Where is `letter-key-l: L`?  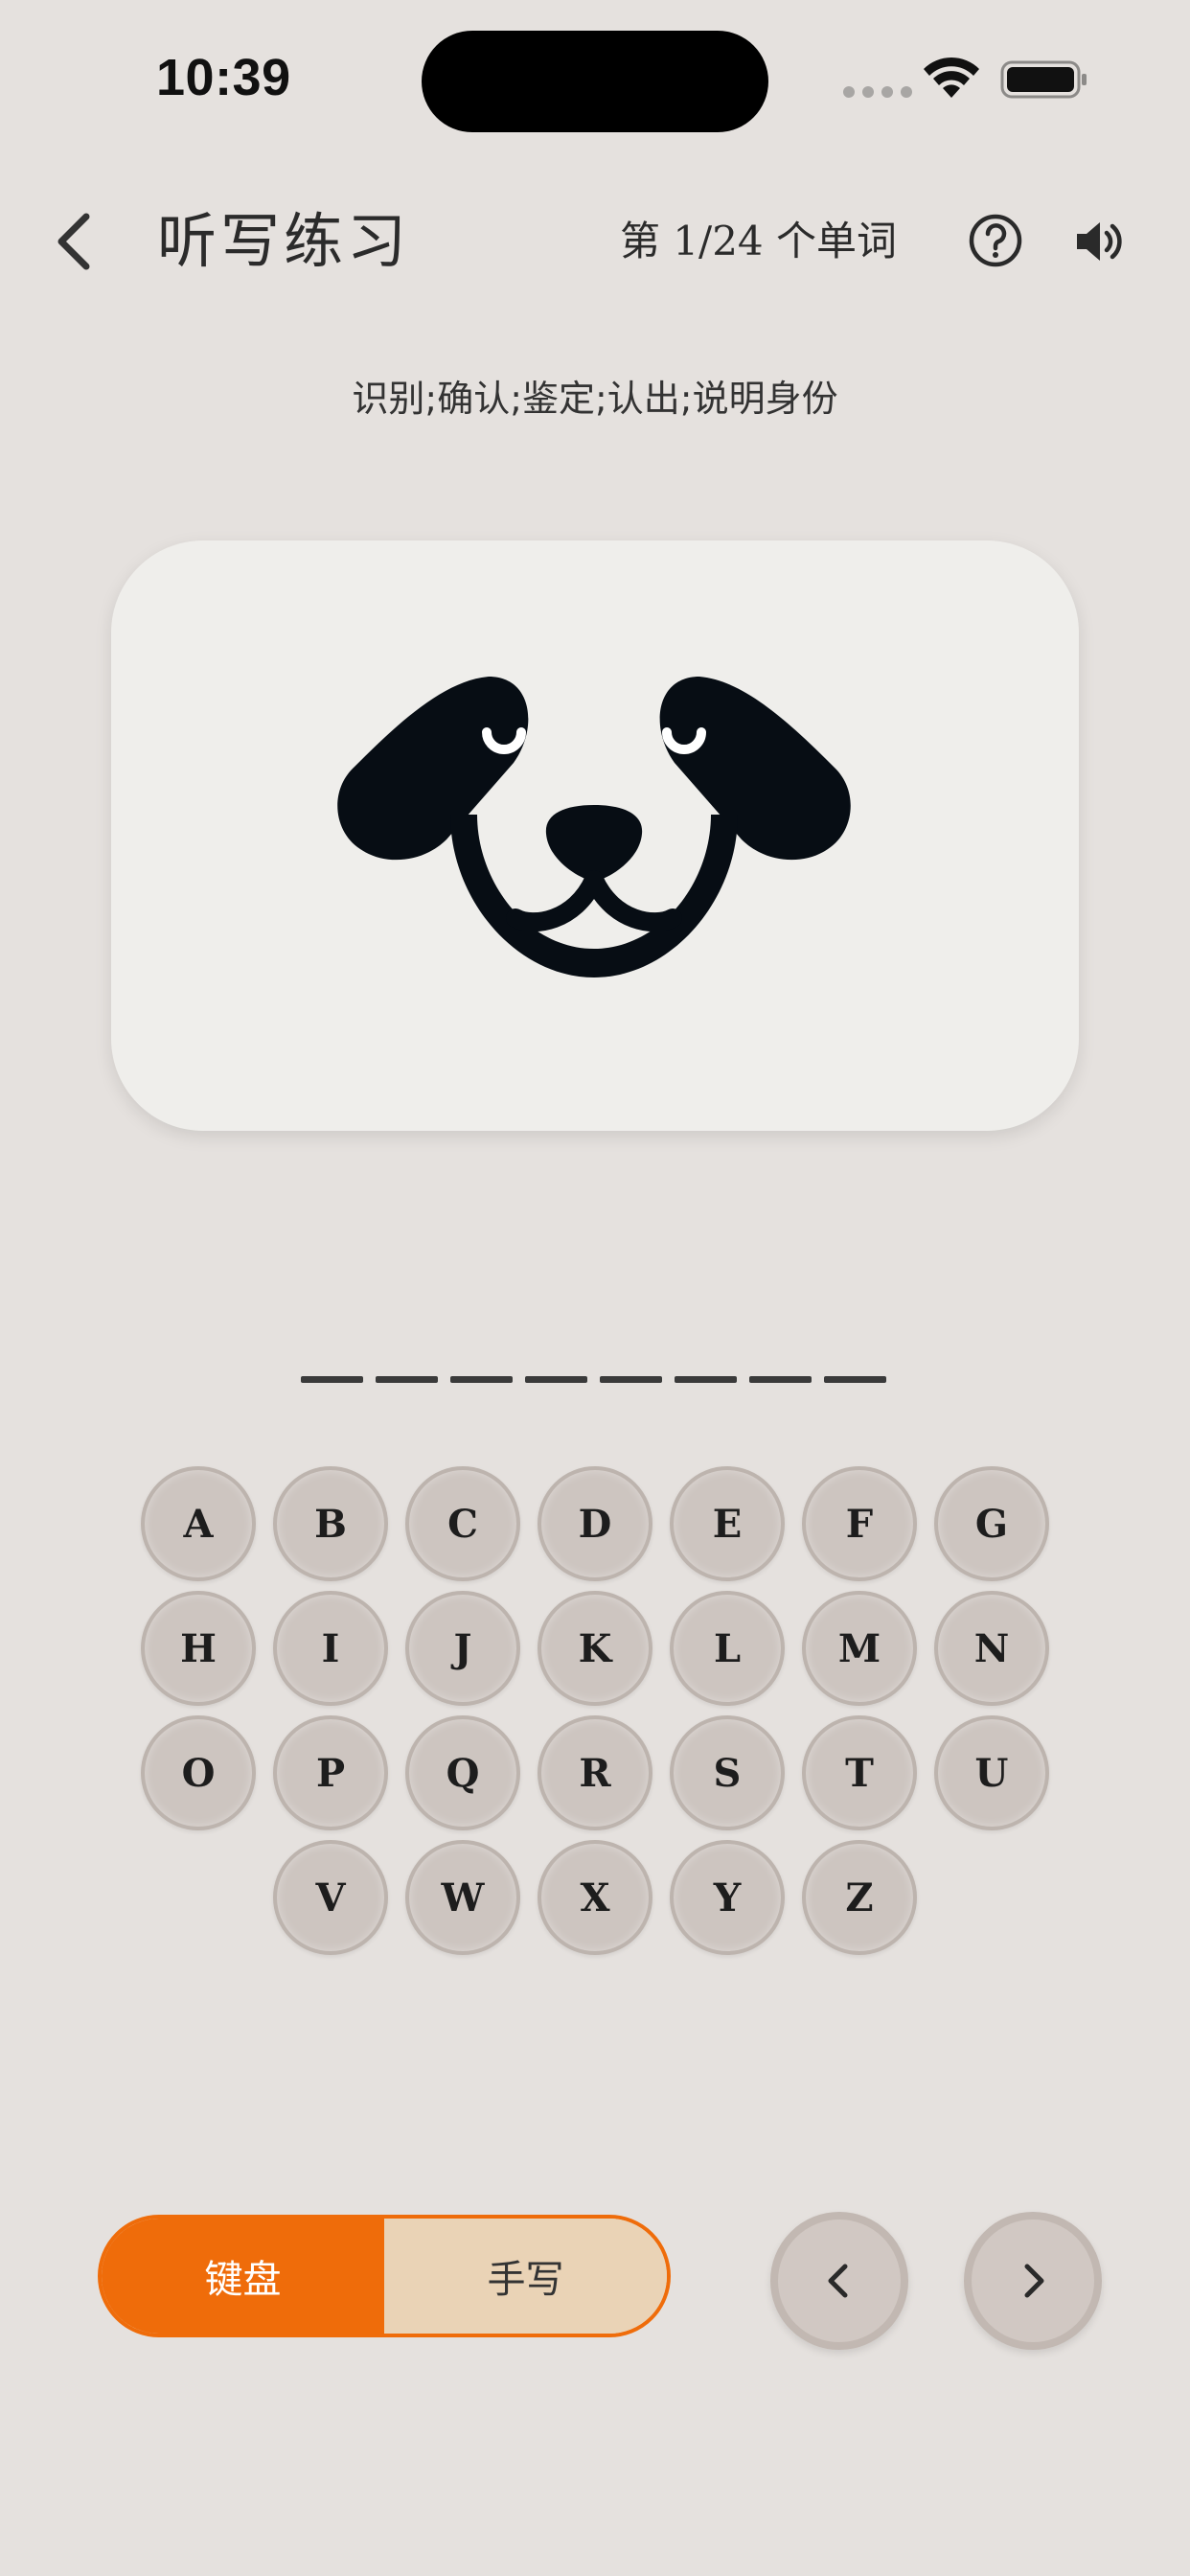
letter-key-l: L is located at coordinates (728, 1648).